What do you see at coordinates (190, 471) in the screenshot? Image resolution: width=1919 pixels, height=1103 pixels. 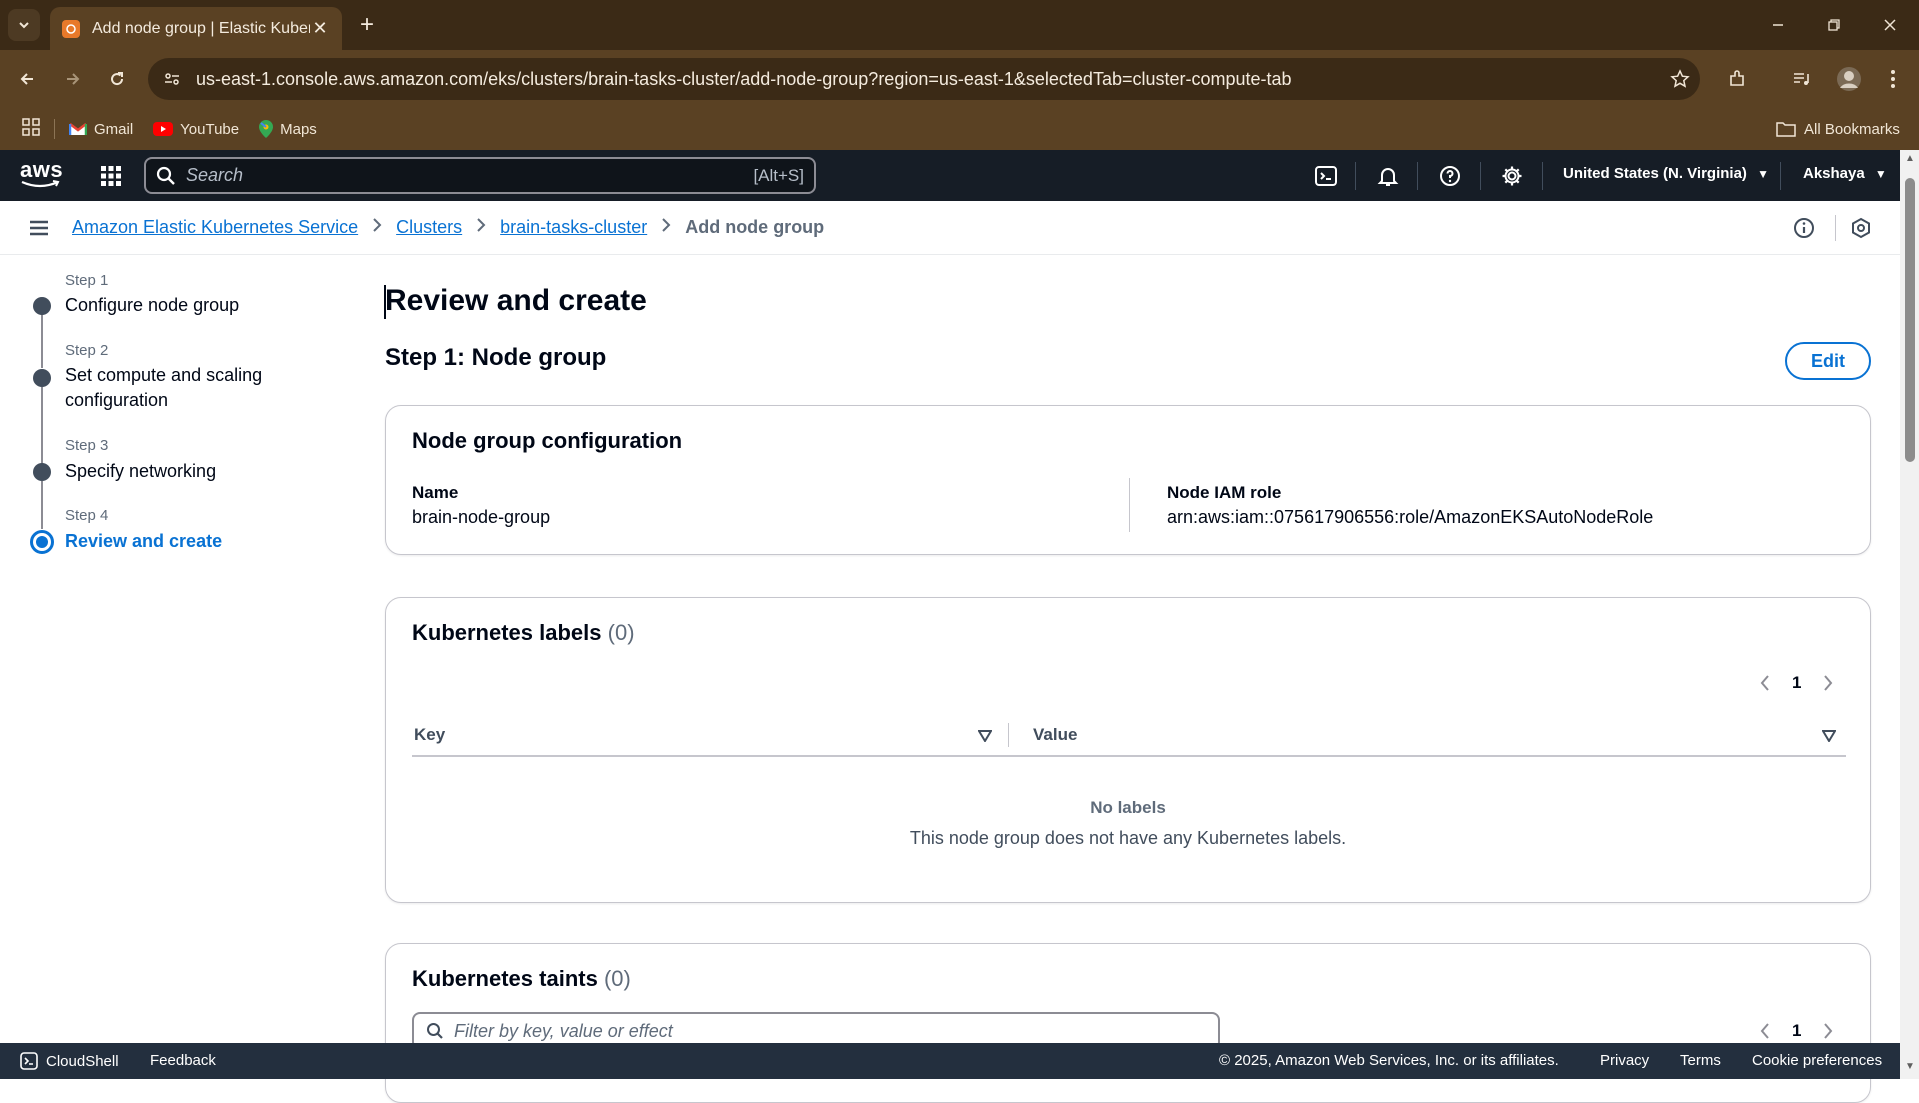 I see `step-link-networking: Specify networking` at bounding box center [190, 471].